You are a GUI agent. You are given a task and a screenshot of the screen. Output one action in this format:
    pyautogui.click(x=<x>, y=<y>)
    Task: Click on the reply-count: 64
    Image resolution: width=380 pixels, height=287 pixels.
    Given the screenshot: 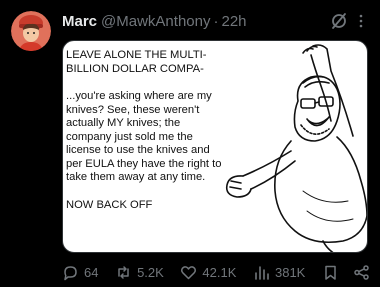 What is the action you would take?
    pyautogui.click(x=91, y=272)
    